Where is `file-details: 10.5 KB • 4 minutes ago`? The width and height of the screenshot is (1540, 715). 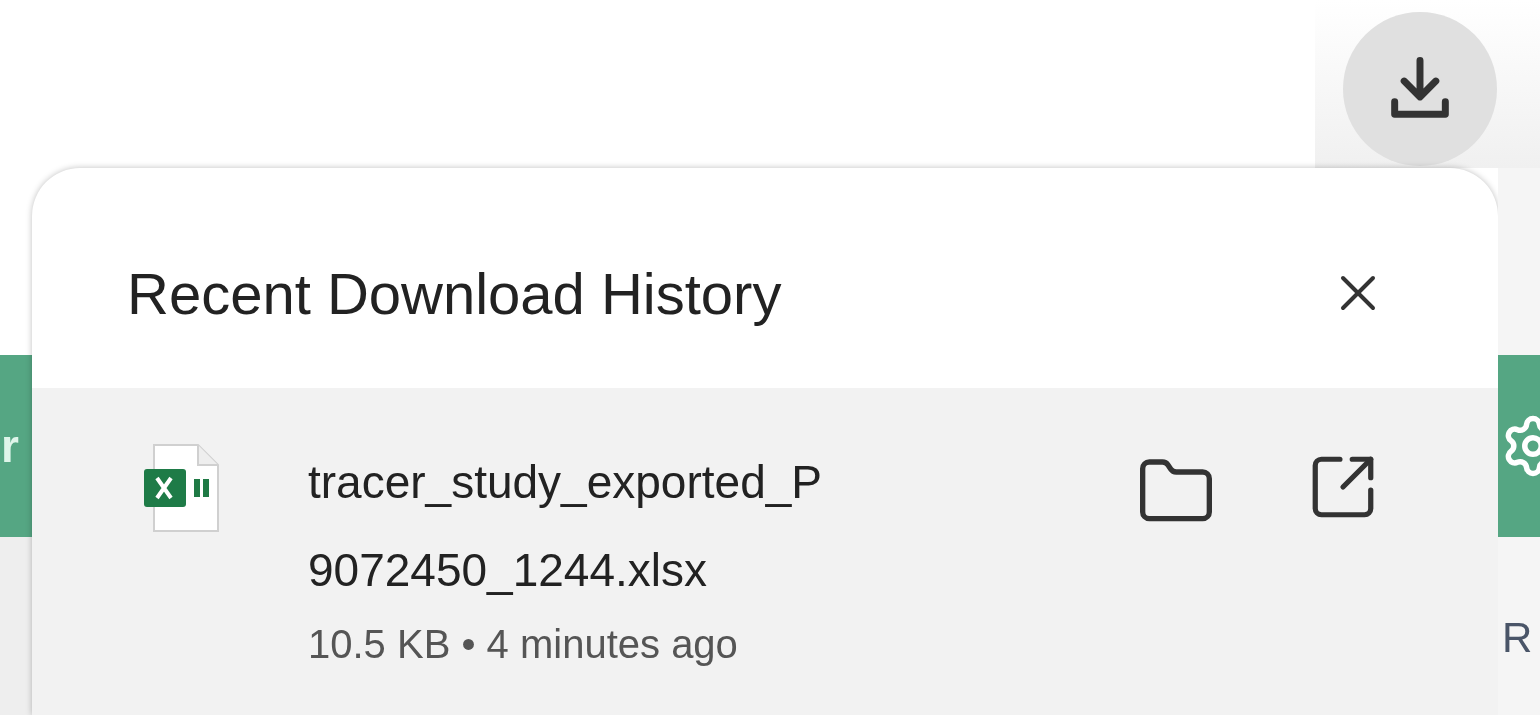
file-details: 10.5 KB • 4 minutes ago is located at coordinates (523, 644).